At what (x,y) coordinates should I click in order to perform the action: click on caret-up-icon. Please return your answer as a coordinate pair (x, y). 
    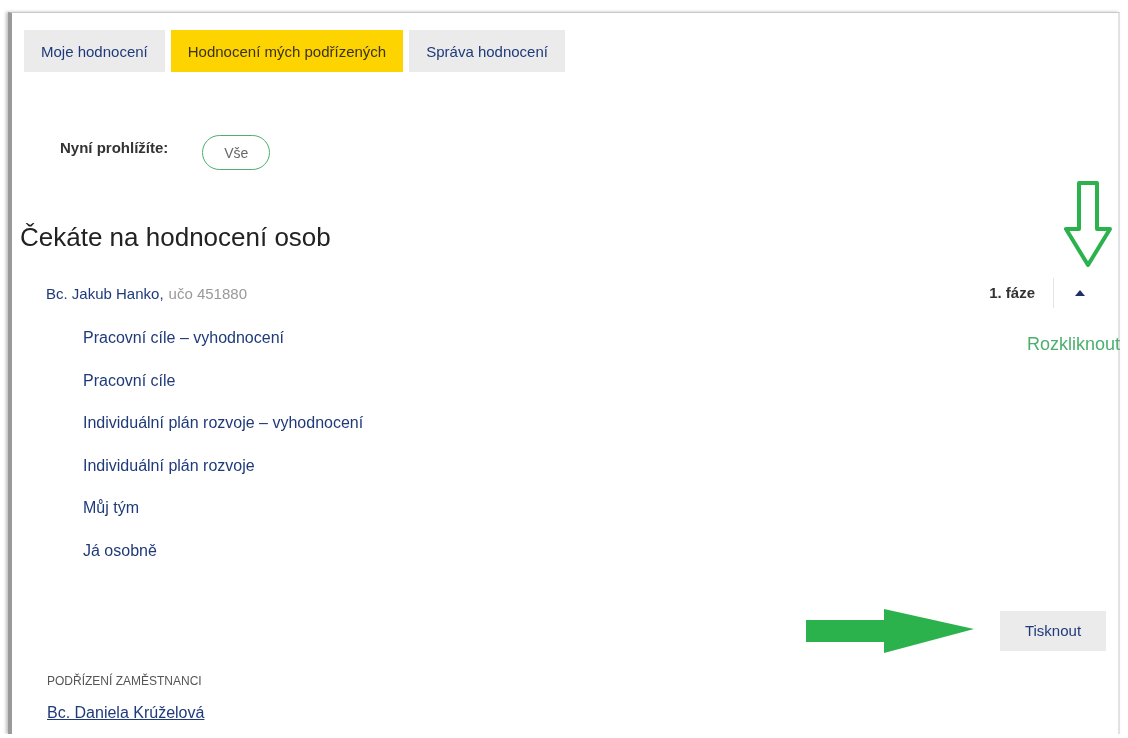
    Looking at the image, I should click on (1080, 293).